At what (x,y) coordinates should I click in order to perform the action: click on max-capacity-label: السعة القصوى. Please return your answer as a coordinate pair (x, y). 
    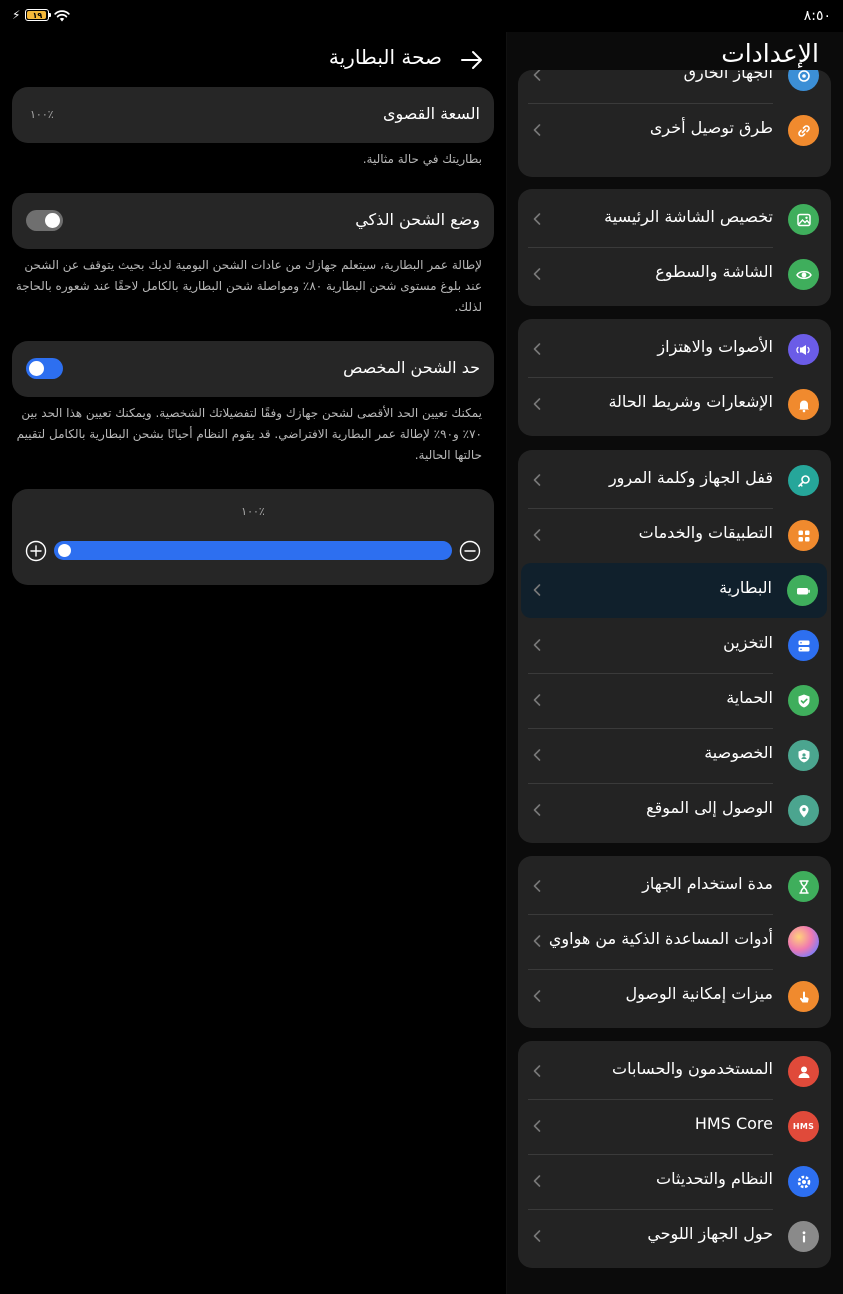
    Looking at the image, I should click on (431, 113).